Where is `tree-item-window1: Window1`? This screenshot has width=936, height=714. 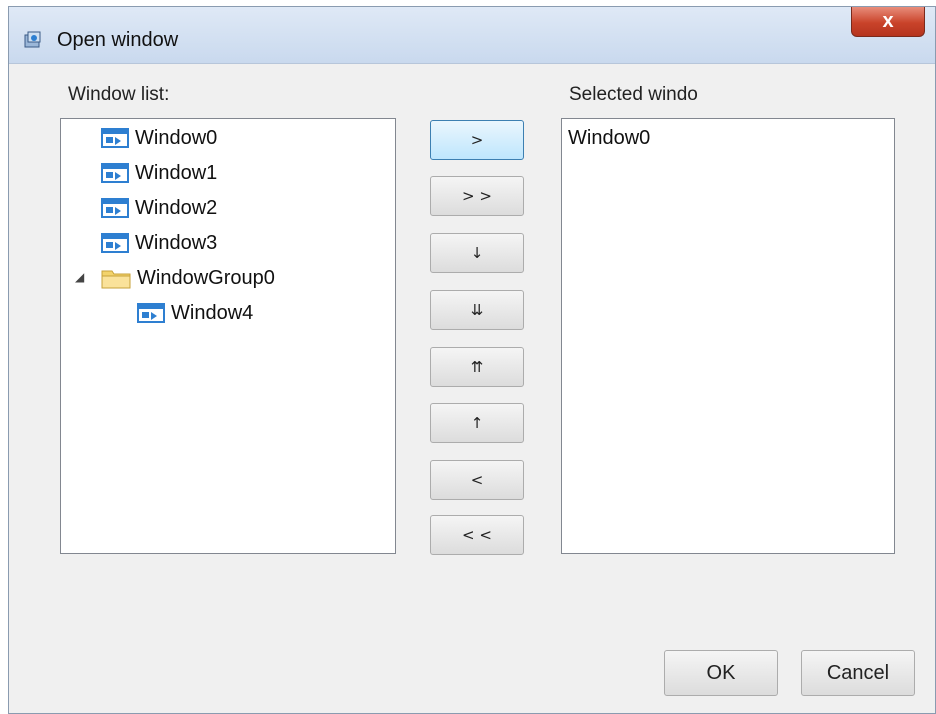
tree-item-window1: Window1 is located at coordinates (159, 173).